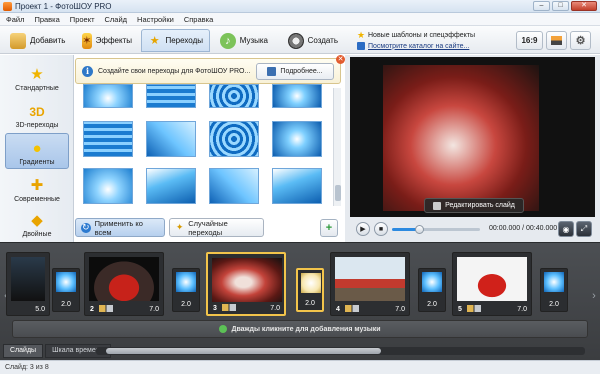  Describe the element at coordinates (37, 77) in the screenshot. I see `category-standard: ★ Стандартные` at that location.